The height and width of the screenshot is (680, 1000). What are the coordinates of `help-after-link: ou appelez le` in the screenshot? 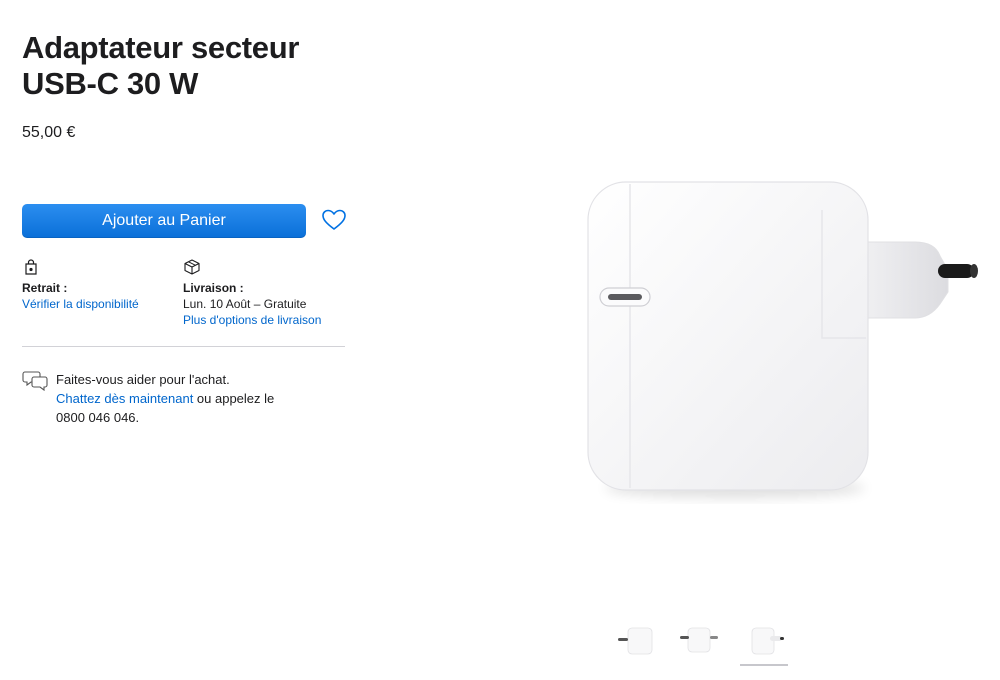 It's located at (234, 398).